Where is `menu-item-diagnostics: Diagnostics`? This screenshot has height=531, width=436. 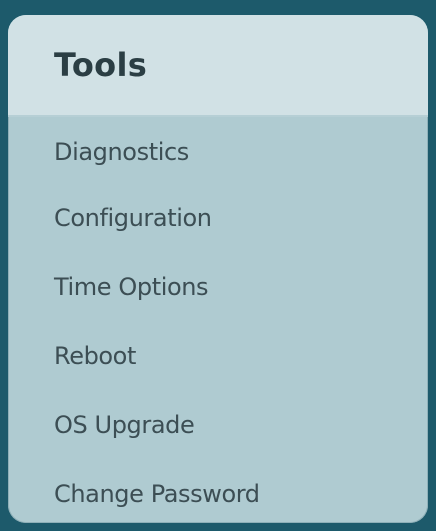 menu-item-diagnostics: Diagnostics is located at coordinates (218, 150).